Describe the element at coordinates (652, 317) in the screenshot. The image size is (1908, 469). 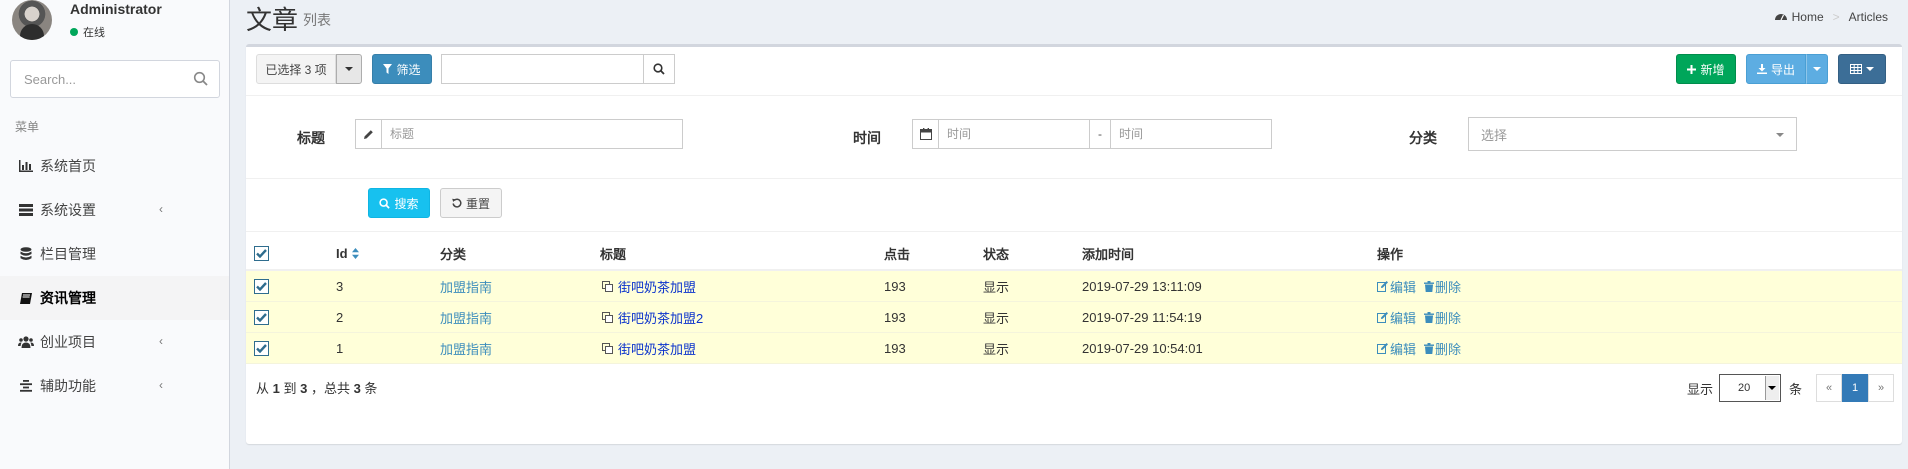
I see `article-title-link: 街吧奶茶加盟2` at that location.